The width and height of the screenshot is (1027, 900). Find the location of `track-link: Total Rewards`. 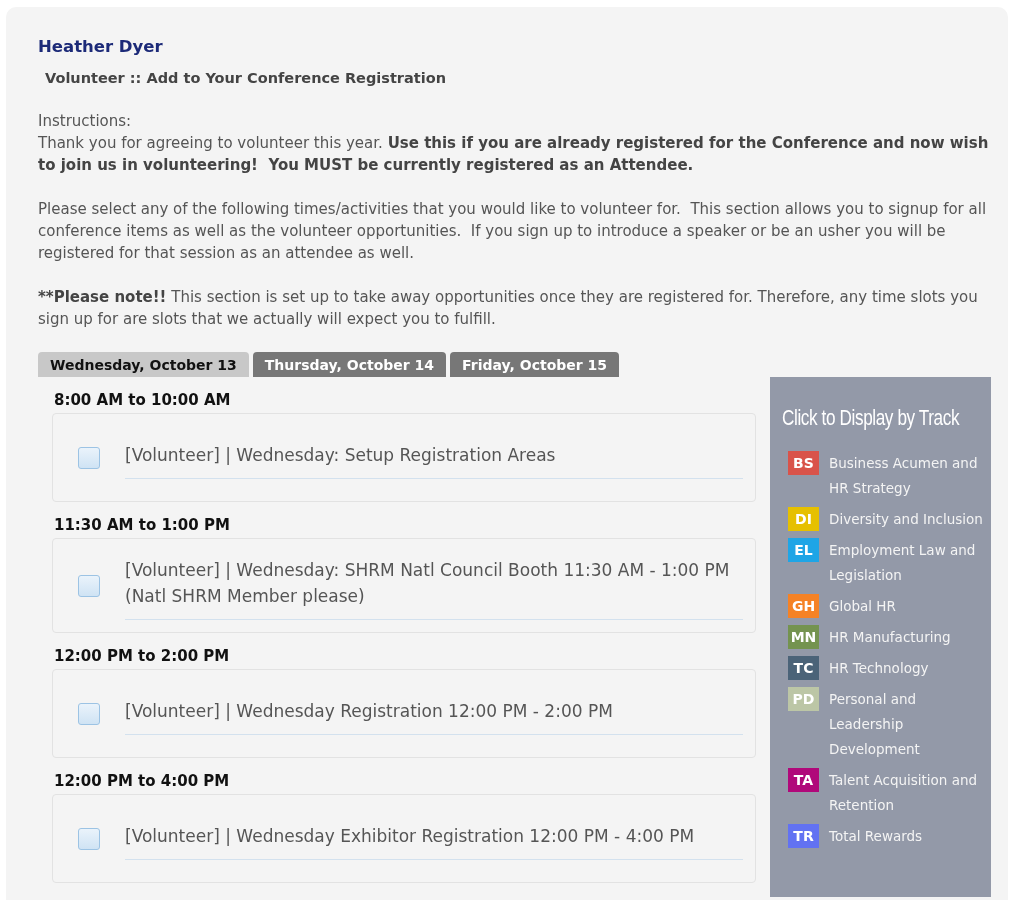

track-link: Total Rewards is located at coordinates (906, 836).